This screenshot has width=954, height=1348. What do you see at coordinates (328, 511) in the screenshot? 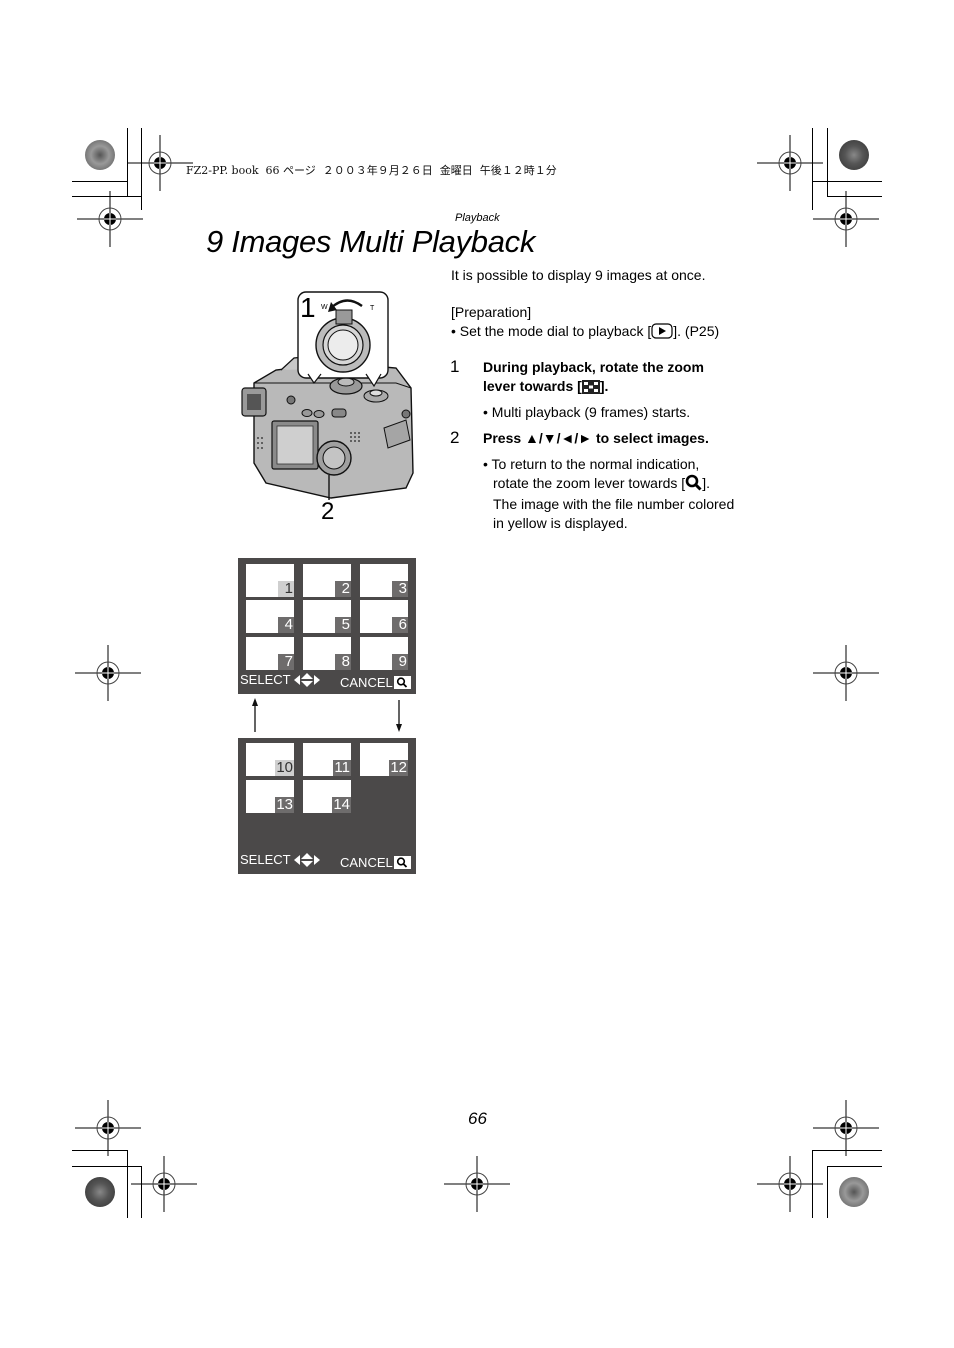
I see `callout-2: 2` at bounding box center [328, 511].